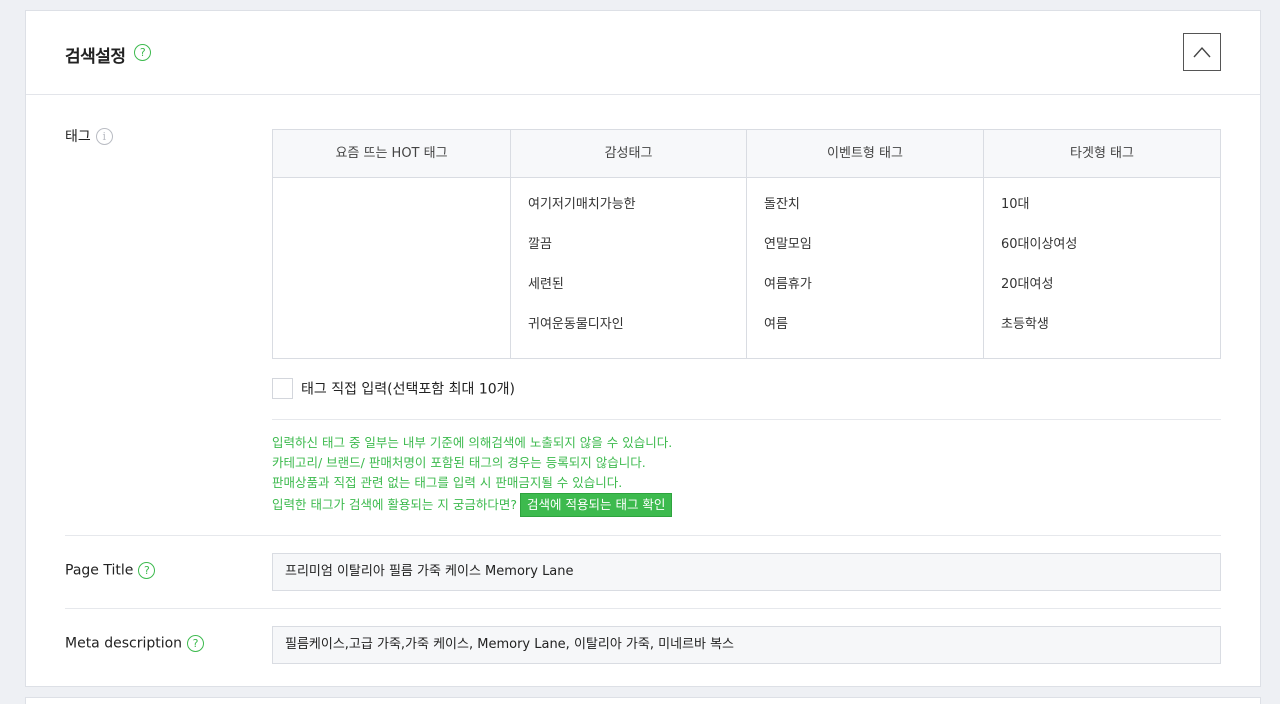  I want to click on meta-description-label: Meta description?, so click(135, 643).